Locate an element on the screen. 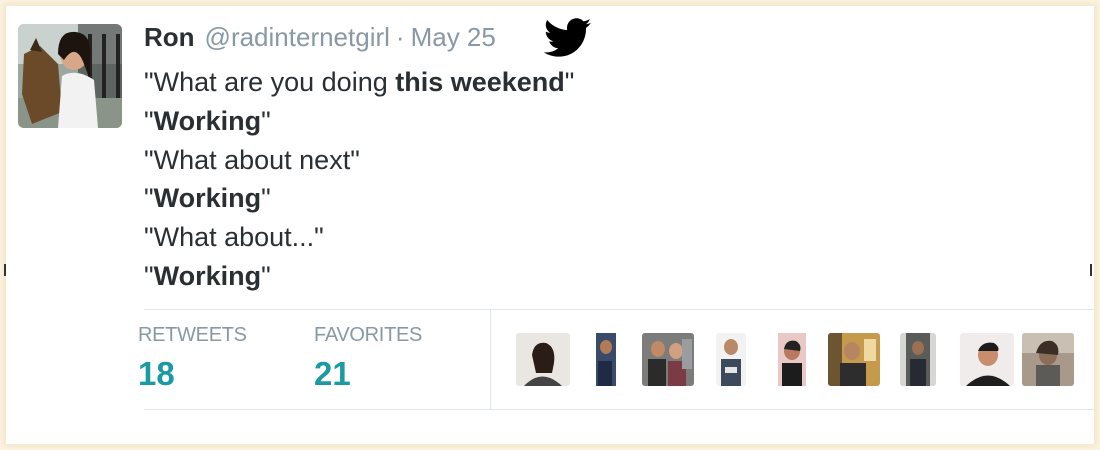 The image size is (1100, 450). tweet-line: "What are you doing this weekend" is located at coordinates (359, 82).